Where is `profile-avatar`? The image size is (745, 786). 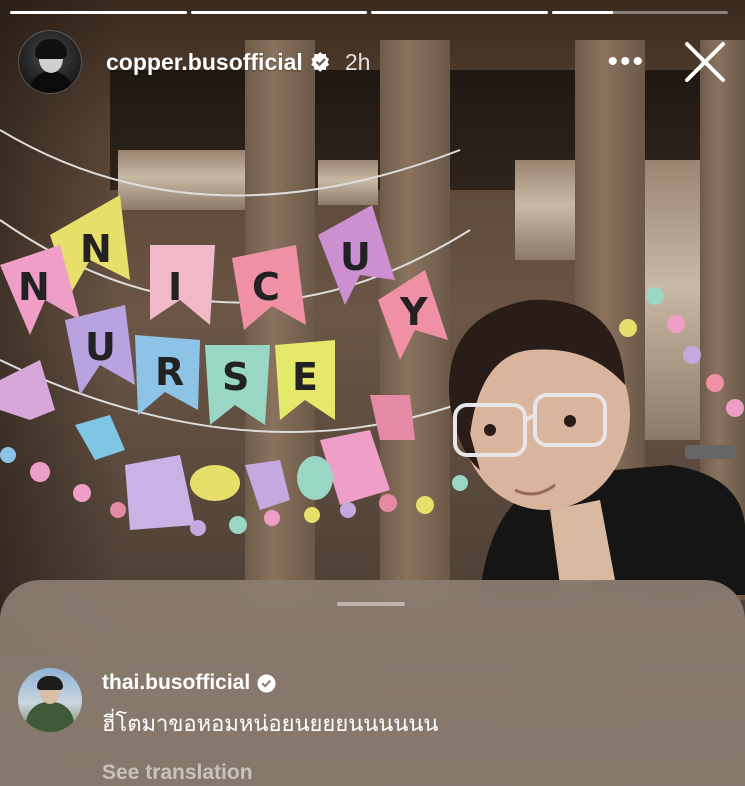
profile-avatar is located at coordinates (50, 62).